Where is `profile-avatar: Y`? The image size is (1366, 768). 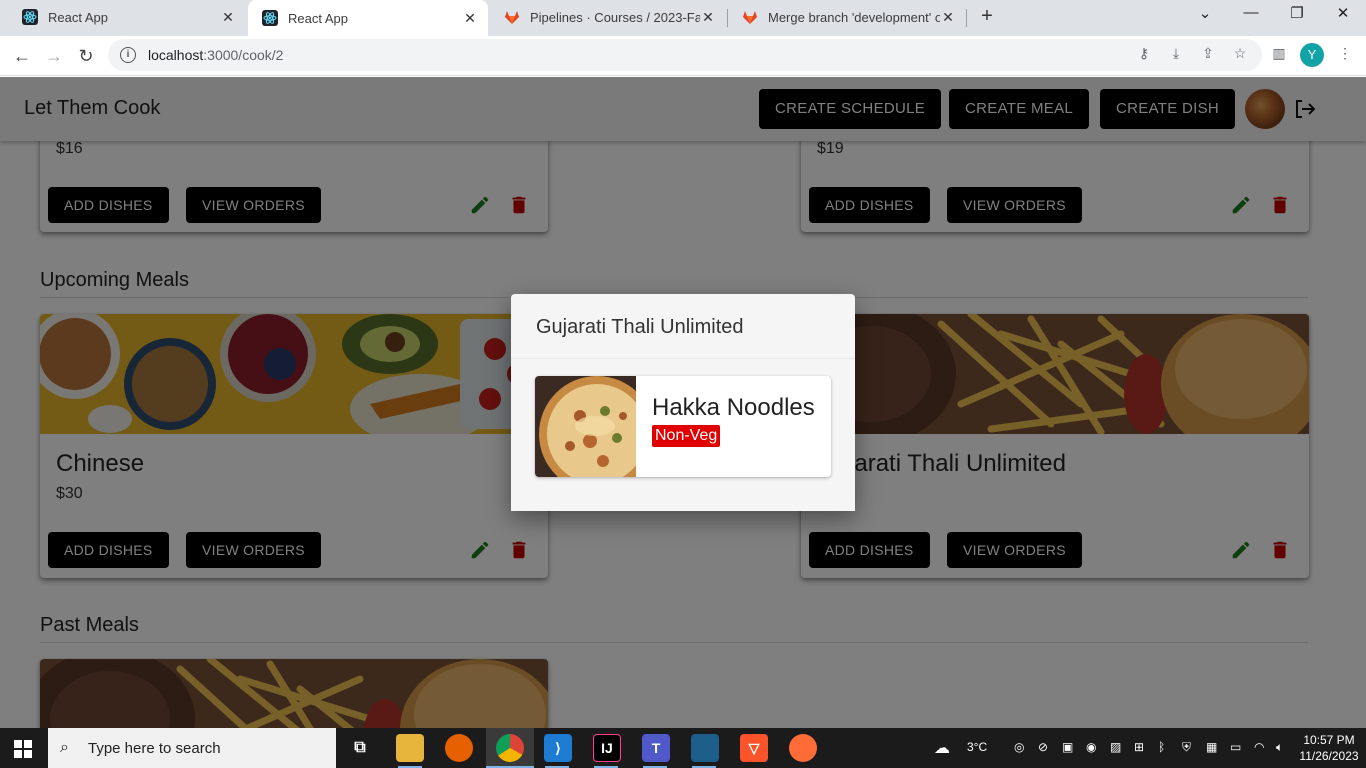 profile-avatar: Y is located at coordinates (1312, 55).